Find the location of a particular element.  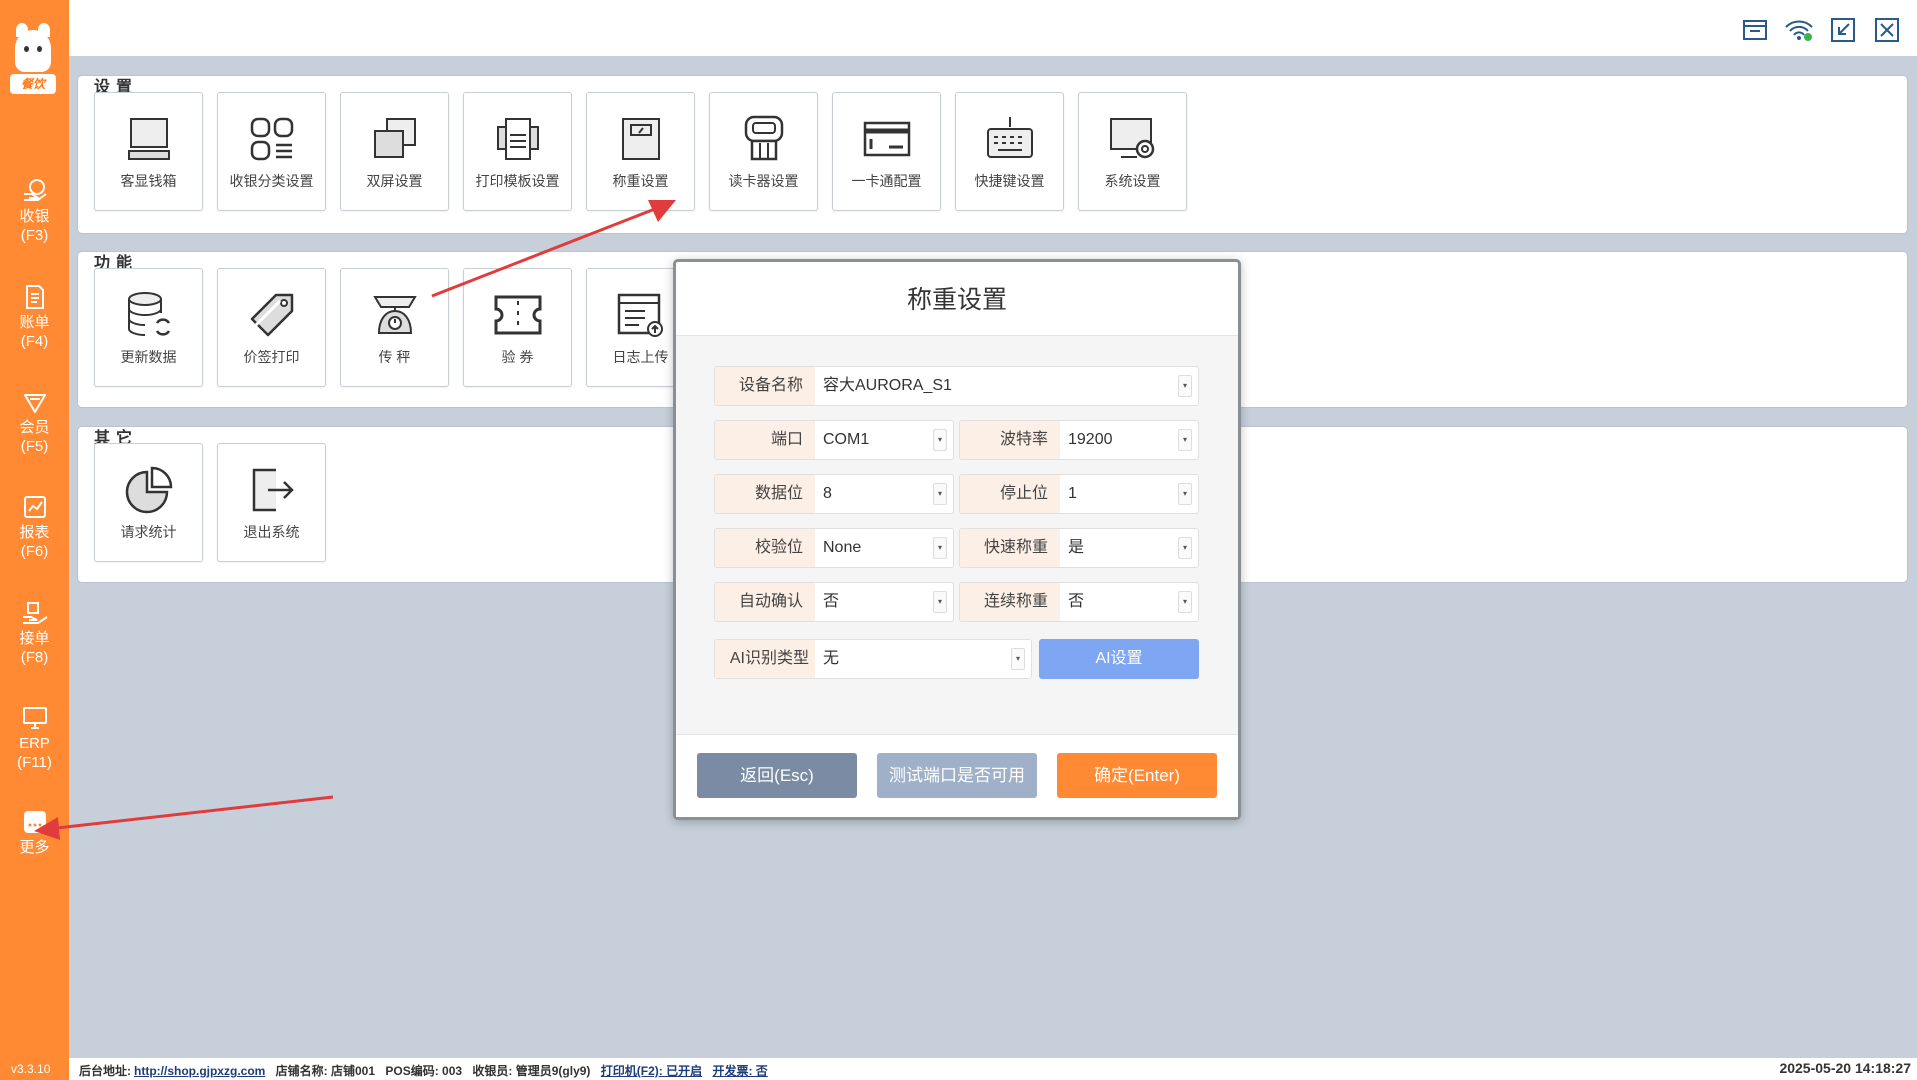

sidebar-item-report: 报表 (F6) is located at coordinates (34, 527).